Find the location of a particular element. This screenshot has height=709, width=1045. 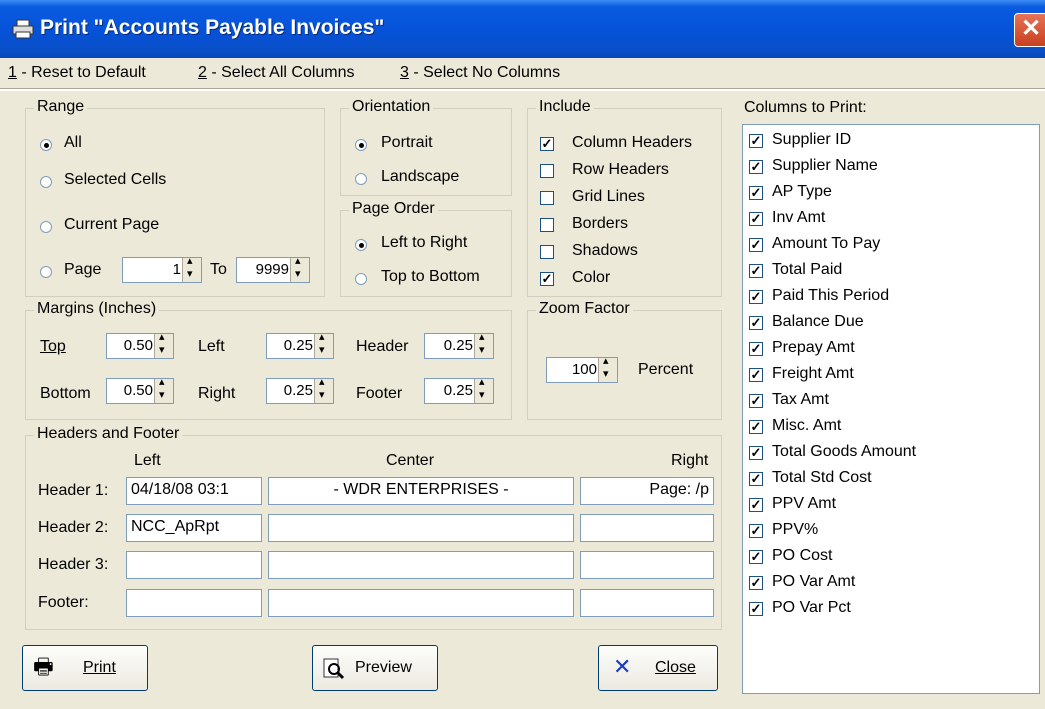

margin-left-spinner: 0.25 is located at coordinates (300, 344).